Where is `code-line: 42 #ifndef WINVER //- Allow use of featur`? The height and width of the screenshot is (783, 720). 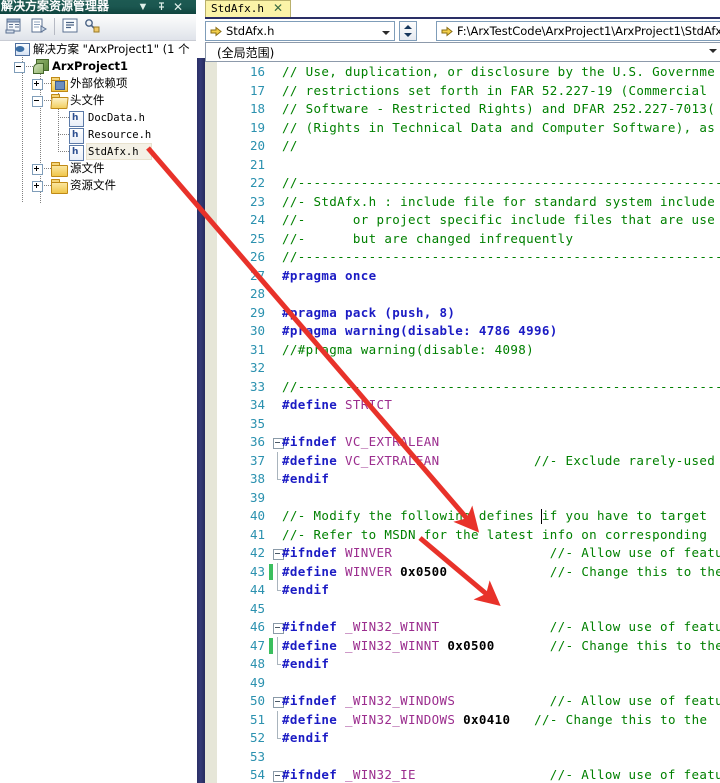
code-line: 42 #ifndef WINVER //- Allow use of featur is located at coordinates (462, 553).